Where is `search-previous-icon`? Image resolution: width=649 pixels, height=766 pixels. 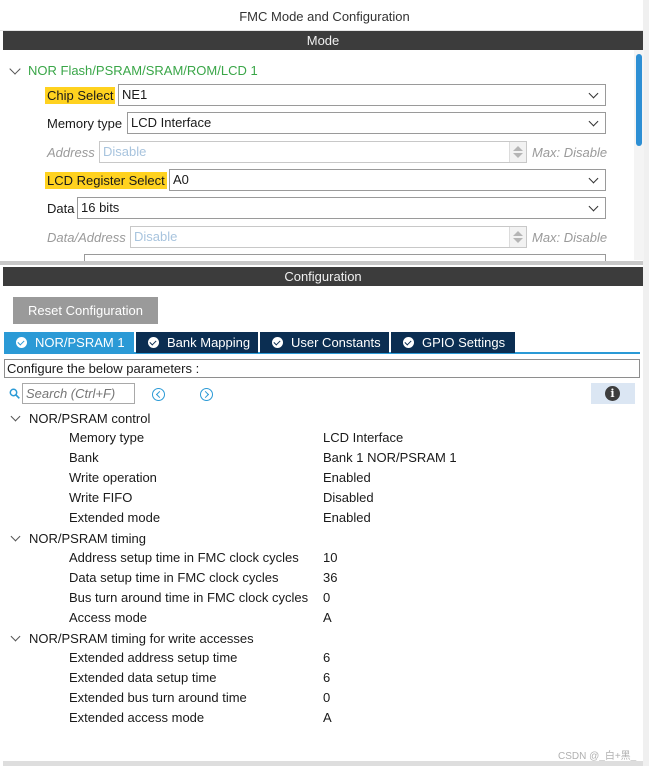
search-previous-icon is located at coordinates (158, 394).